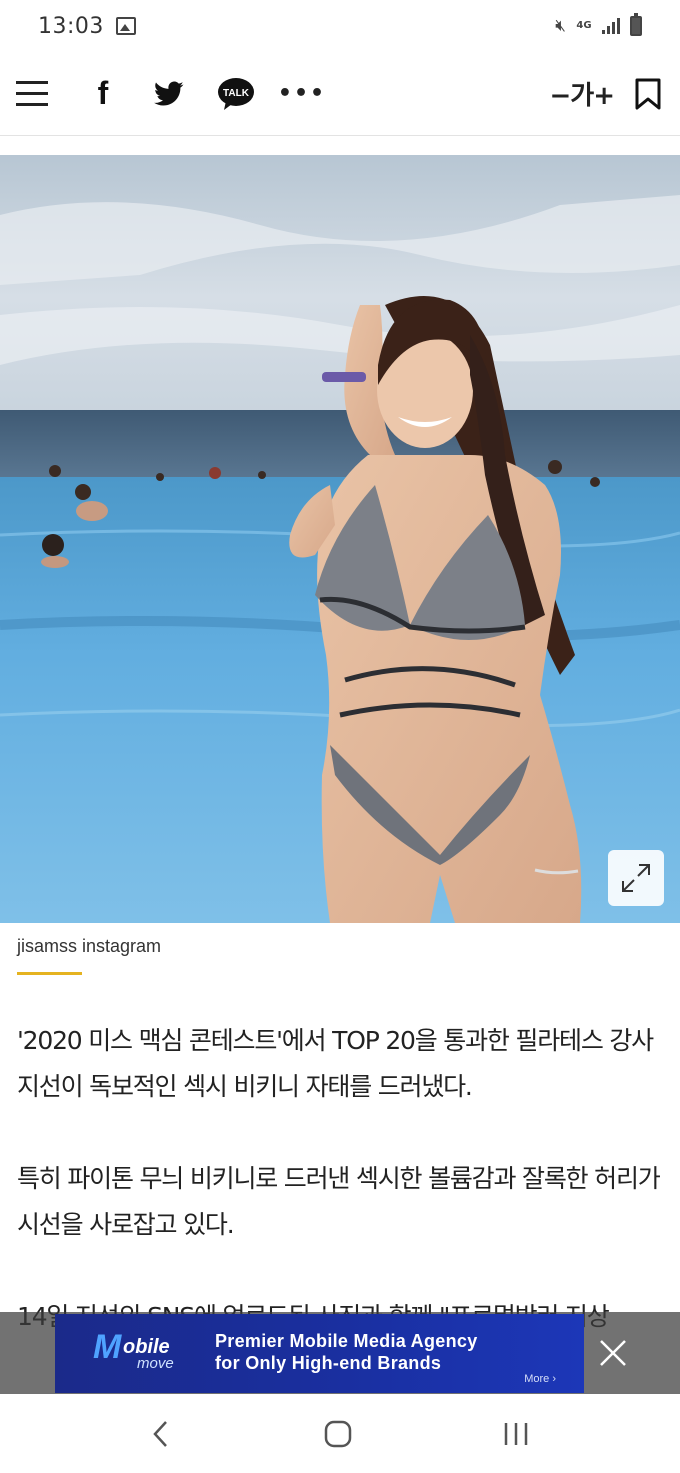 This screenshot has height=1473, width=680. I want to click on more-icon: •••, so click(301, 94).